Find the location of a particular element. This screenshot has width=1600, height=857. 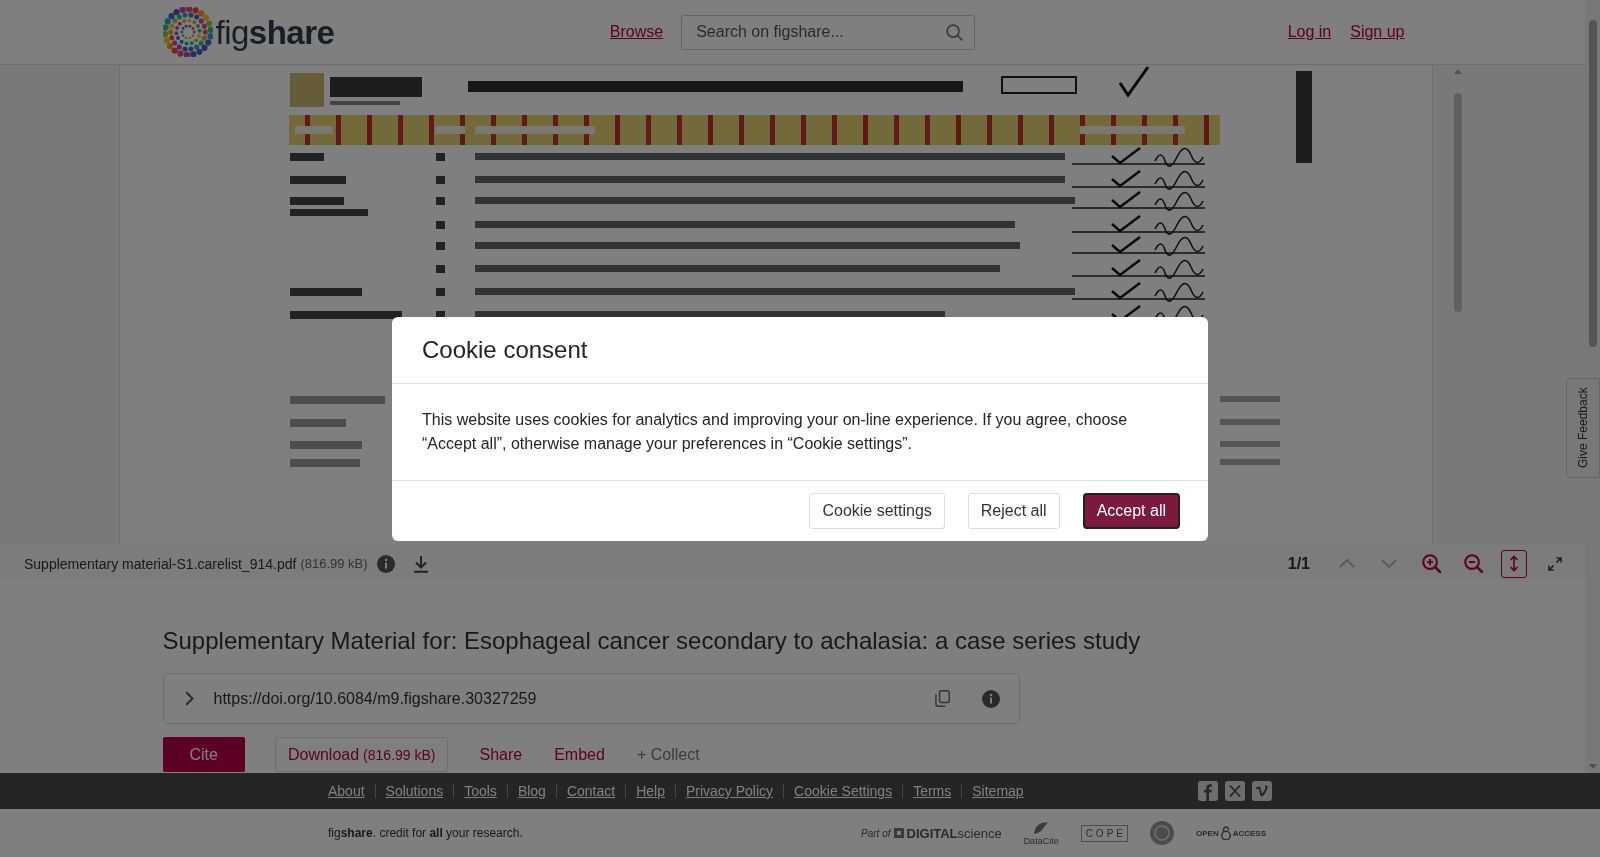

dialog-title: Cookie consent is located at coordinates (505, 349).